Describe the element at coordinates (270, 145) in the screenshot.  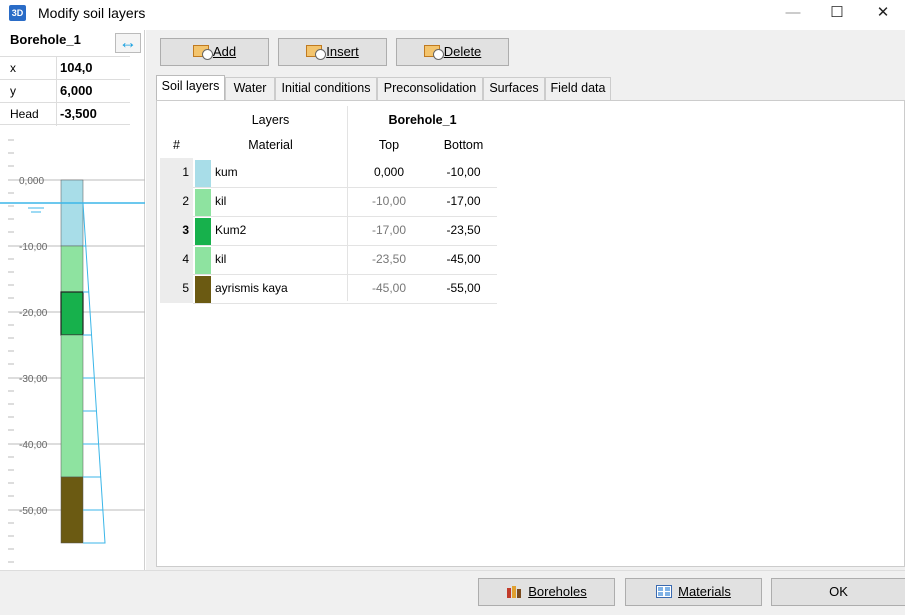
I see `material-column-header: Material` at that location.